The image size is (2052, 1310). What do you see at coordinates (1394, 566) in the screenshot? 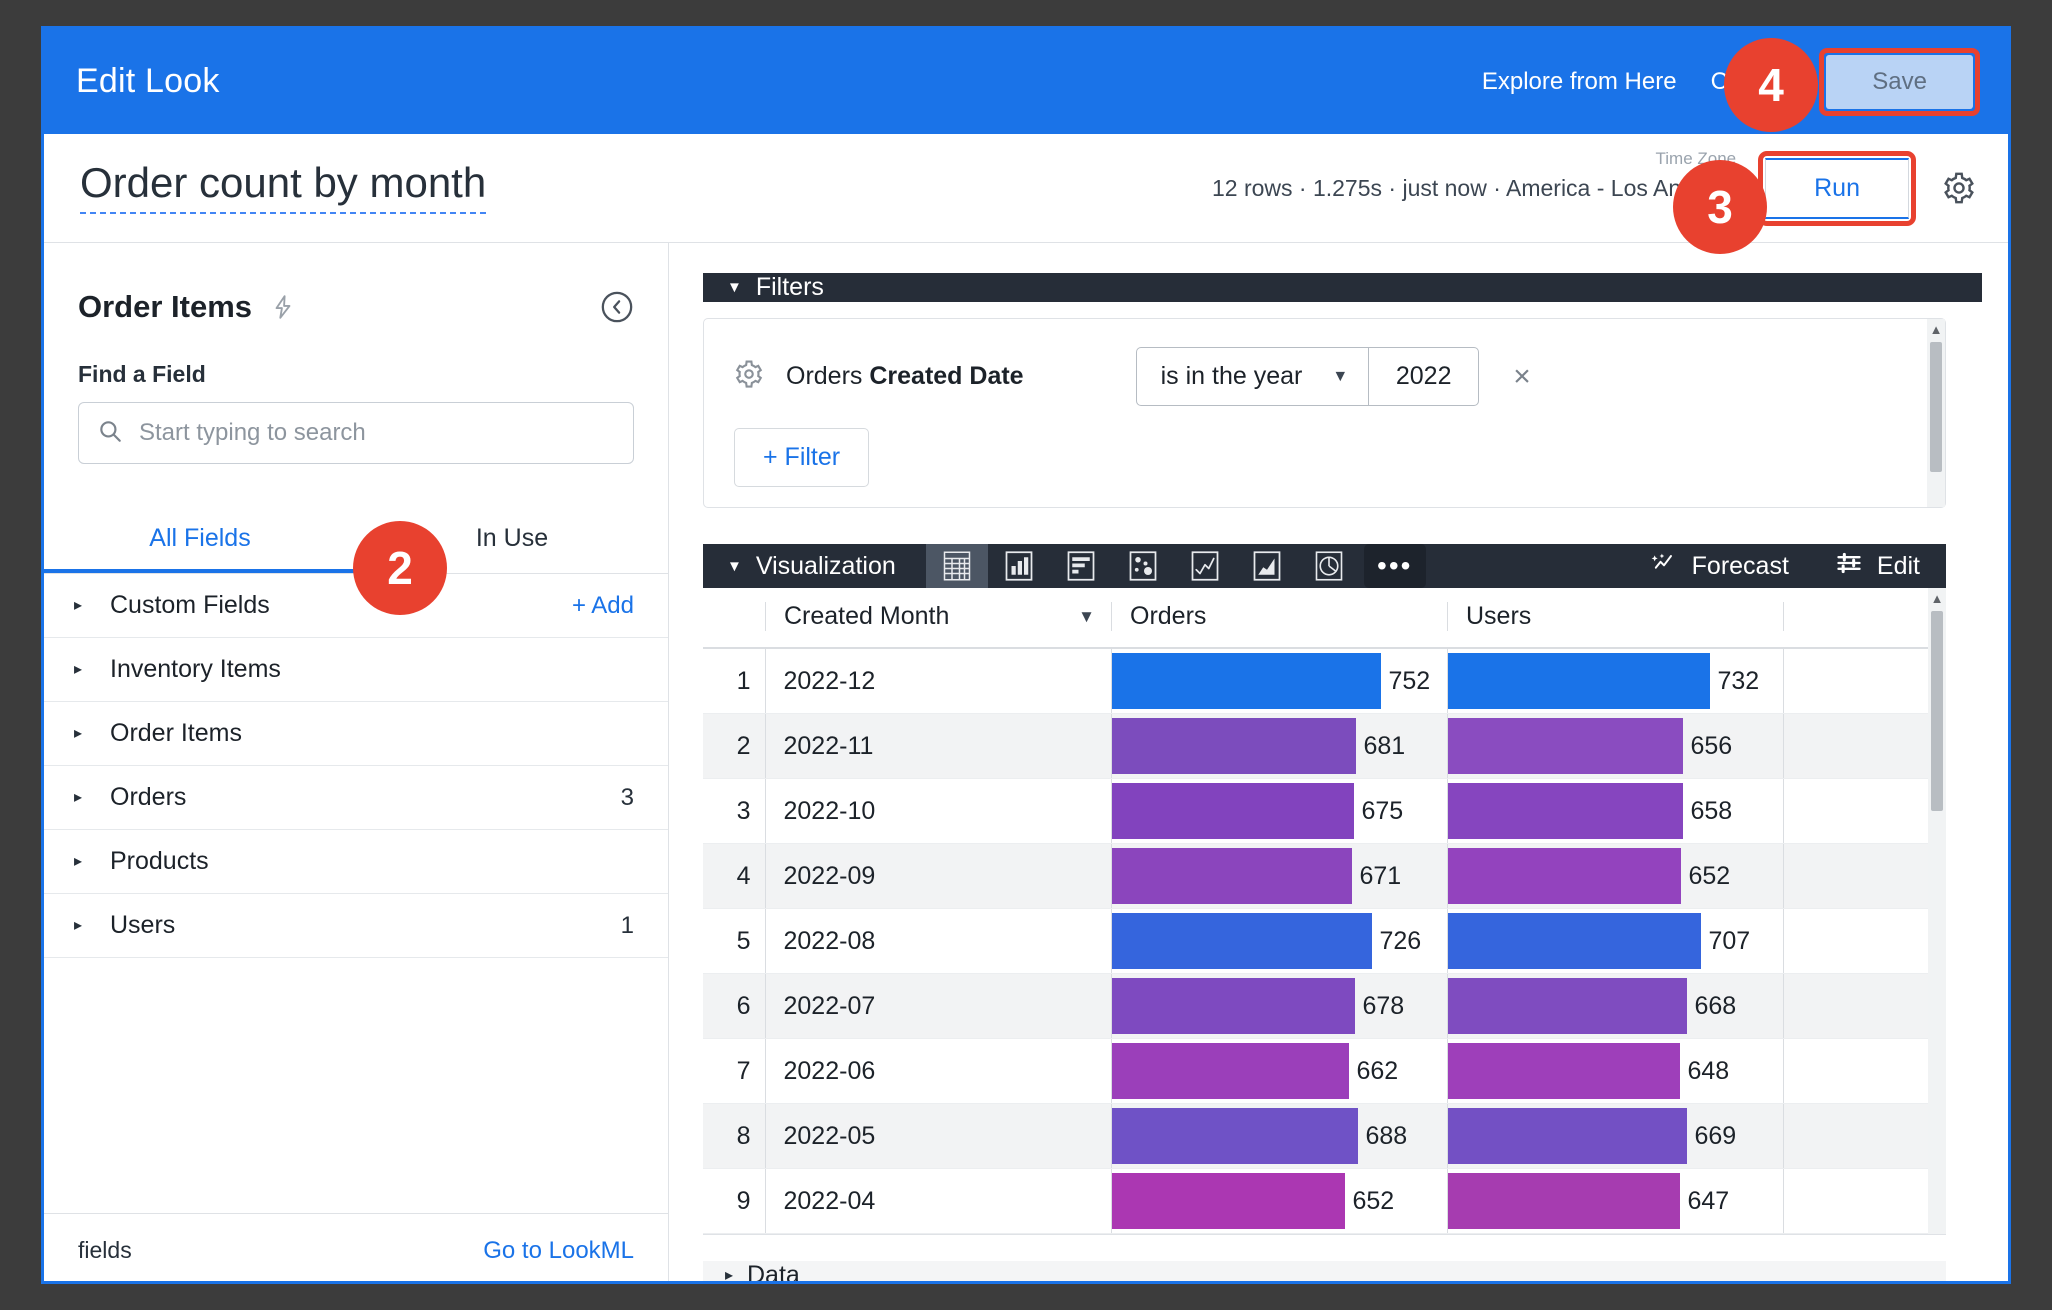
I see `more-visualization-types-icon: •••` at bounding box center [1394, 566].